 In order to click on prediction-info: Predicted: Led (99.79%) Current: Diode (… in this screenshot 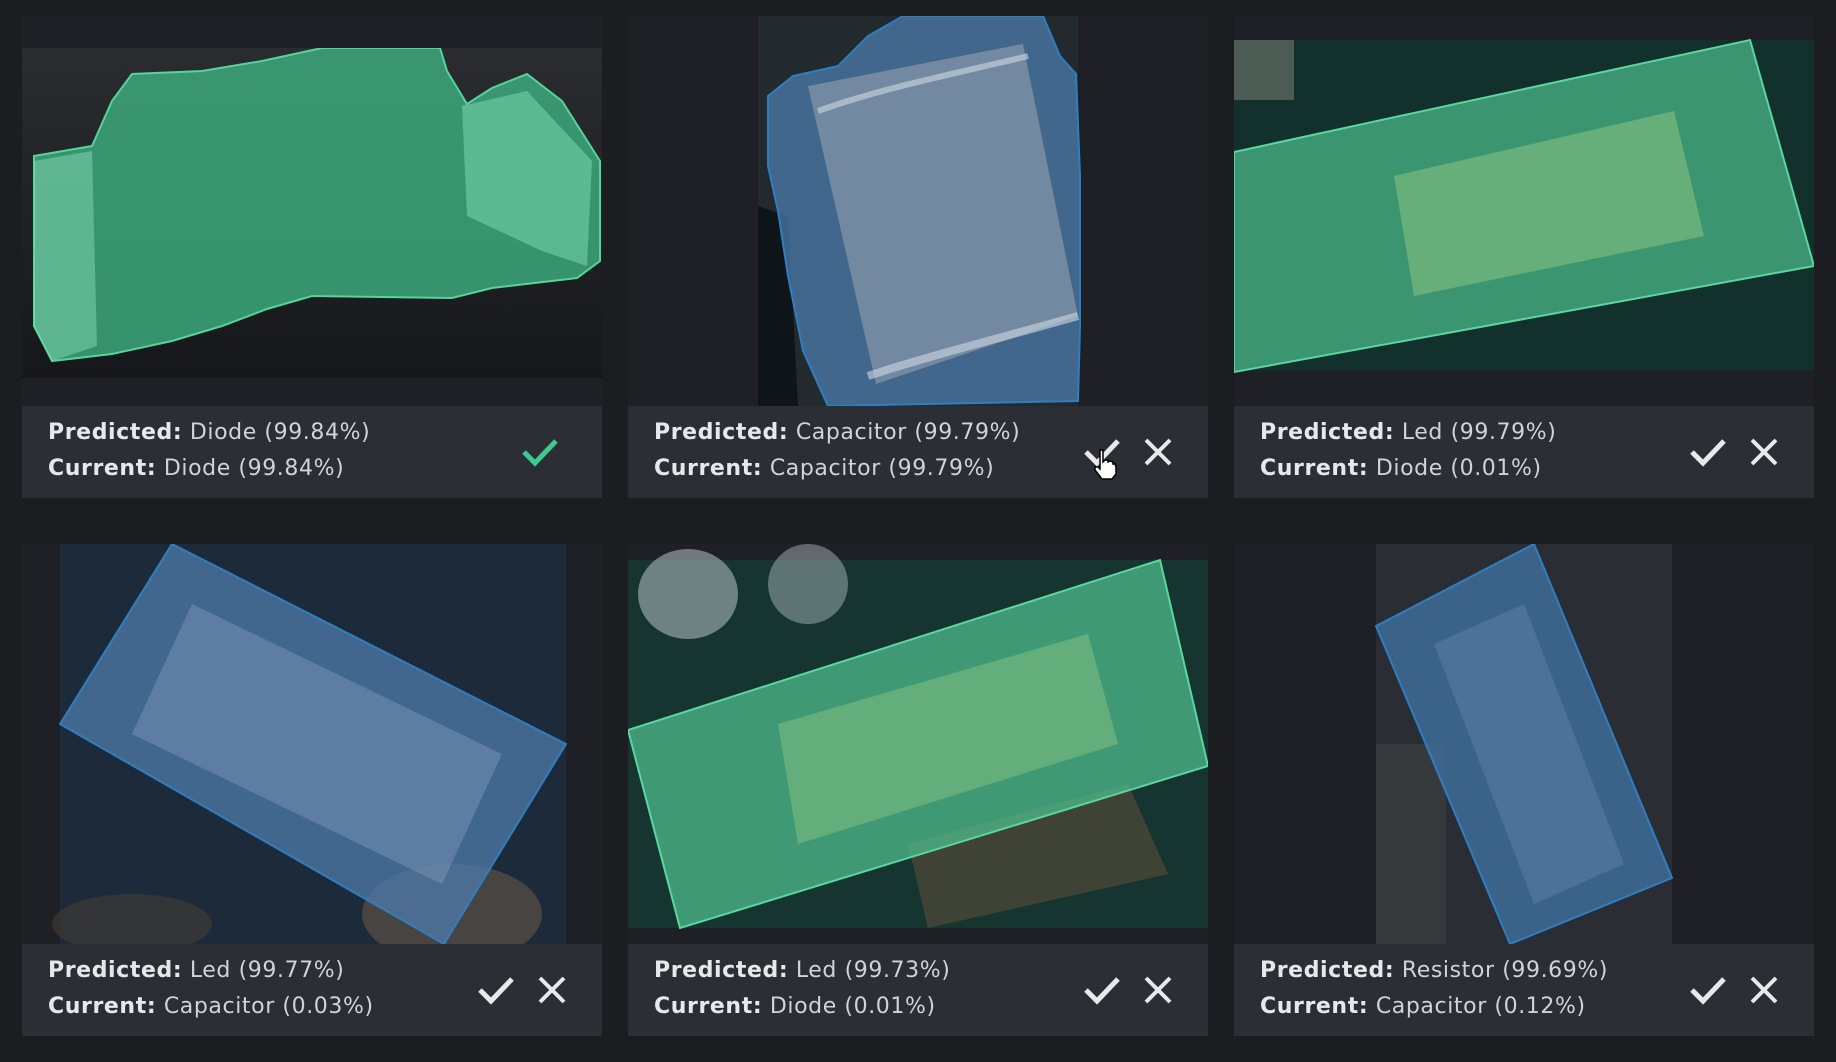, I will do `click(1524, 452)`.